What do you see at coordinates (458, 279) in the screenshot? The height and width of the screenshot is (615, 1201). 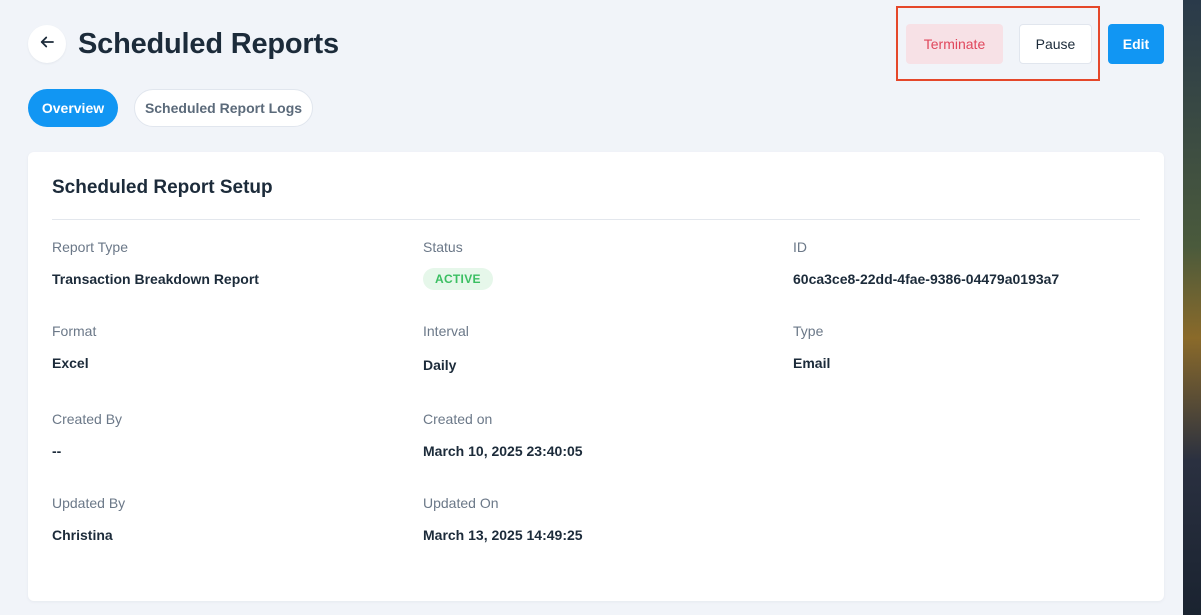 I see `status-badge: ACTIVE` at bounding box center [458, 279].